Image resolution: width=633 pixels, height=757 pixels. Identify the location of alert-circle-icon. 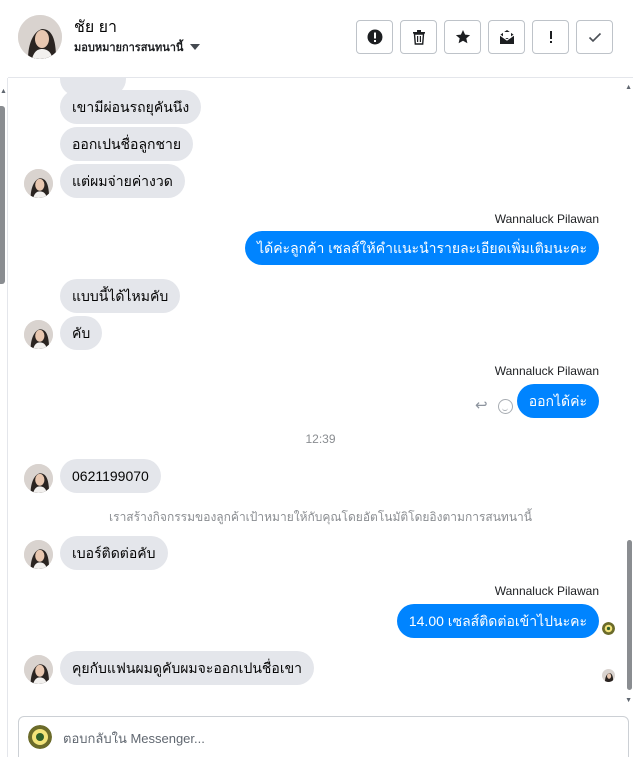
(374, 37).